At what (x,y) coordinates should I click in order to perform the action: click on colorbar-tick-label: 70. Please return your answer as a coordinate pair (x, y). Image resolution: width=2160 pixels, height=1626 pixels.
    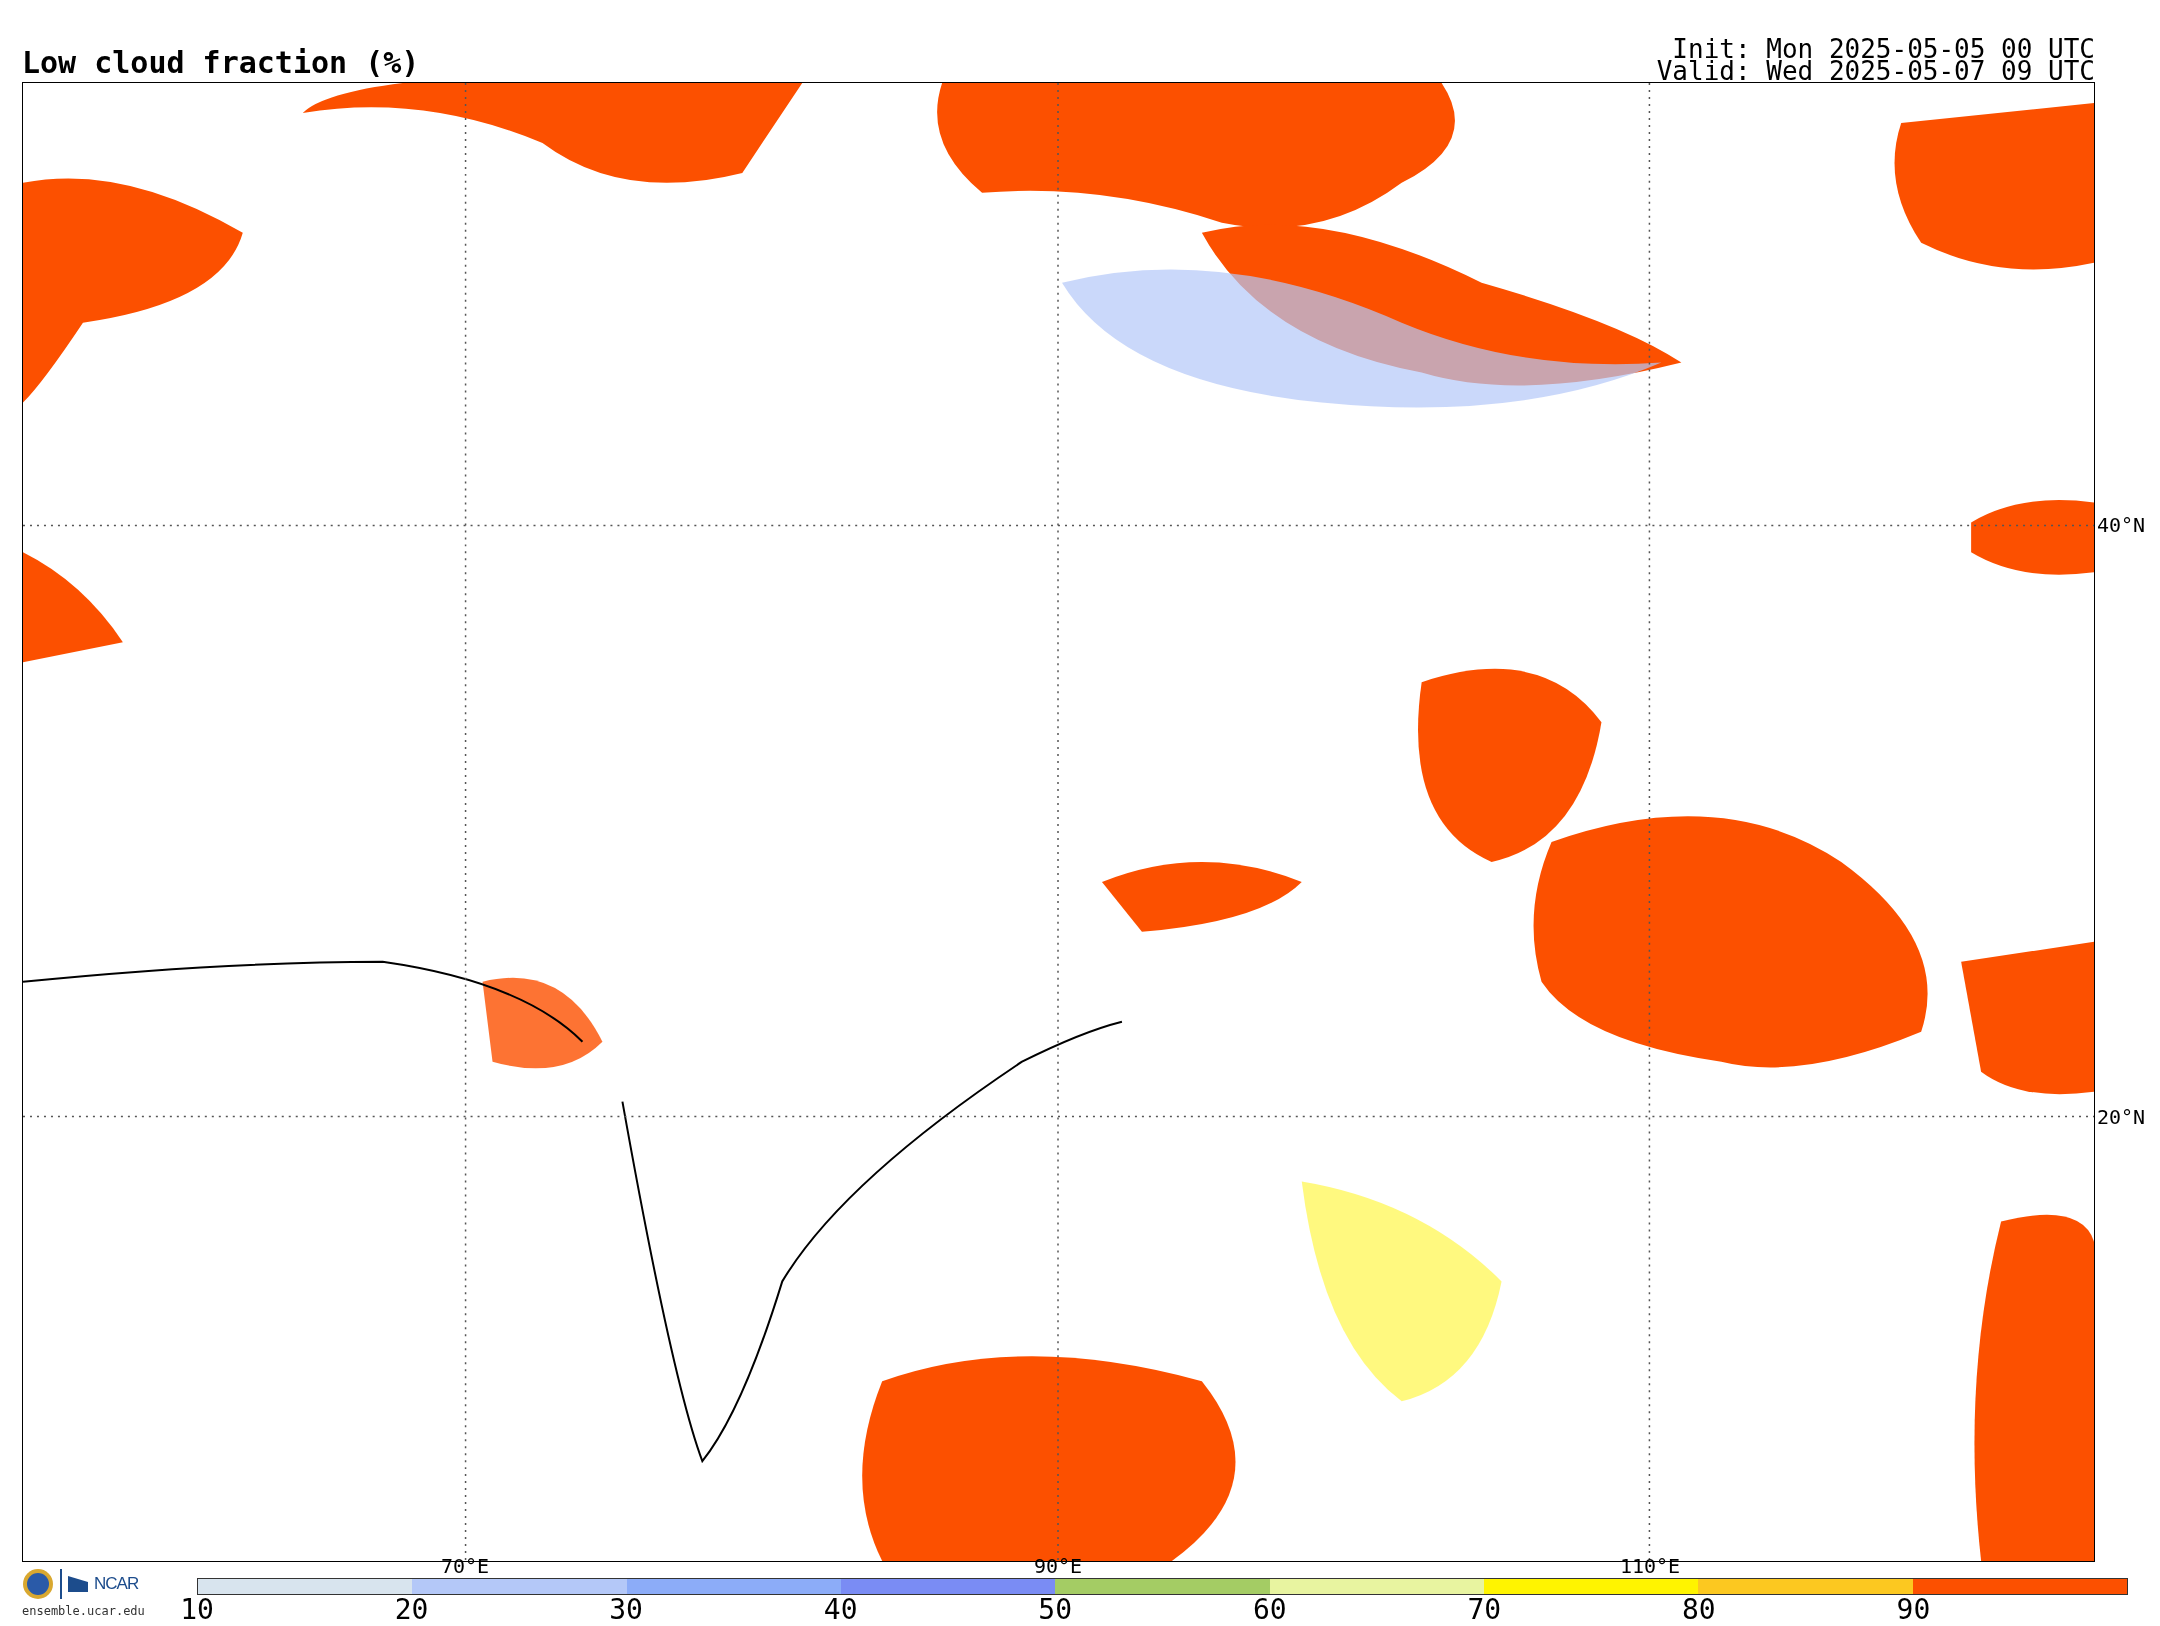
    Looking at the image, I should click on (1484, 1610).